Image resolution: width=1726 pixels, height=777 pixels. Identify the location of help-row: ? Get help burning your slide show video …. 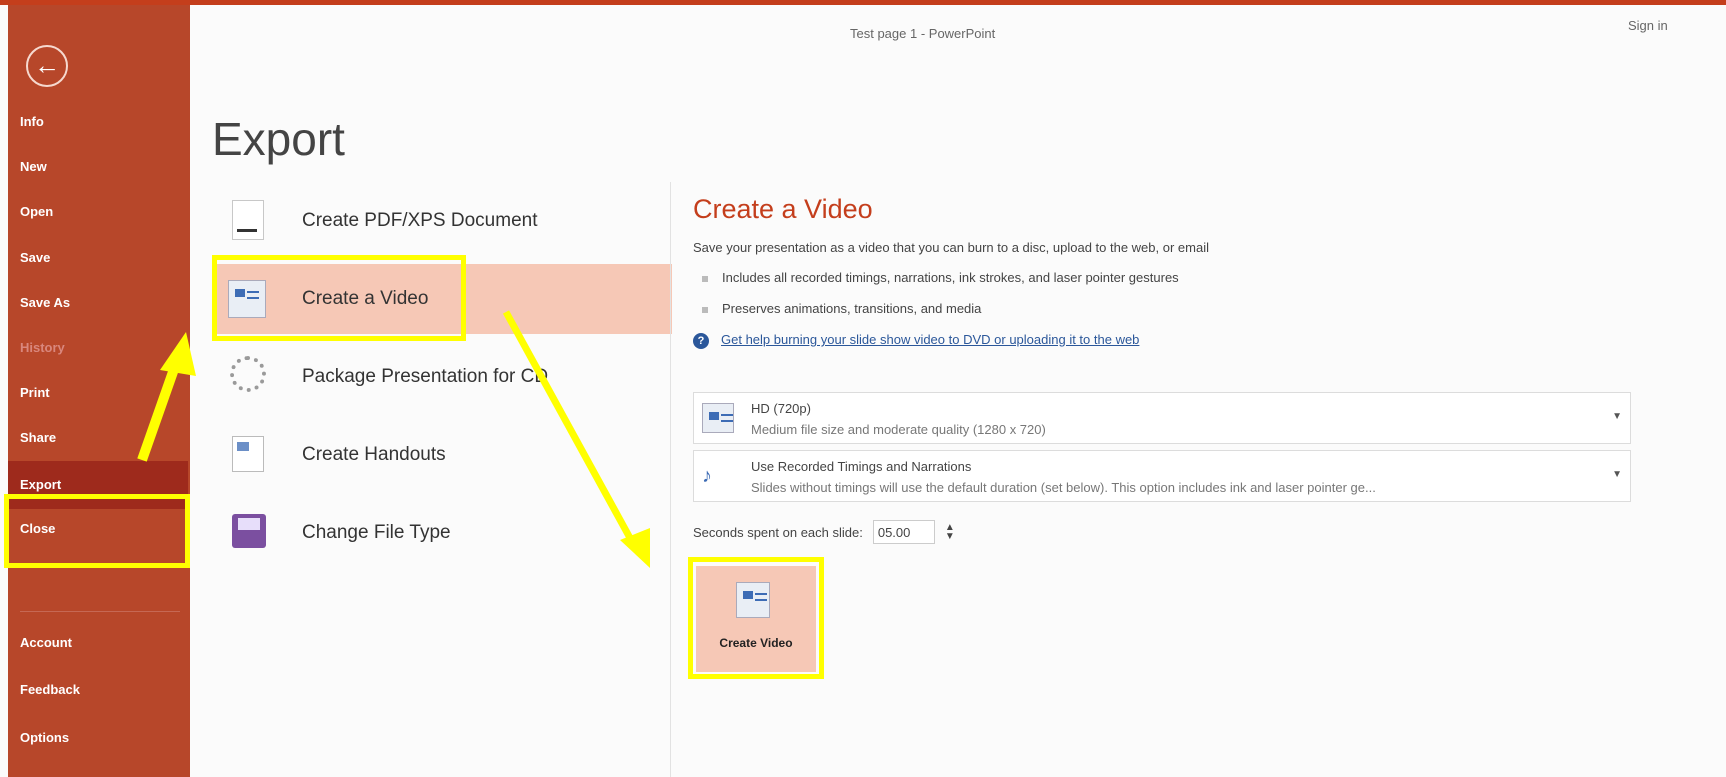
(916, 340).